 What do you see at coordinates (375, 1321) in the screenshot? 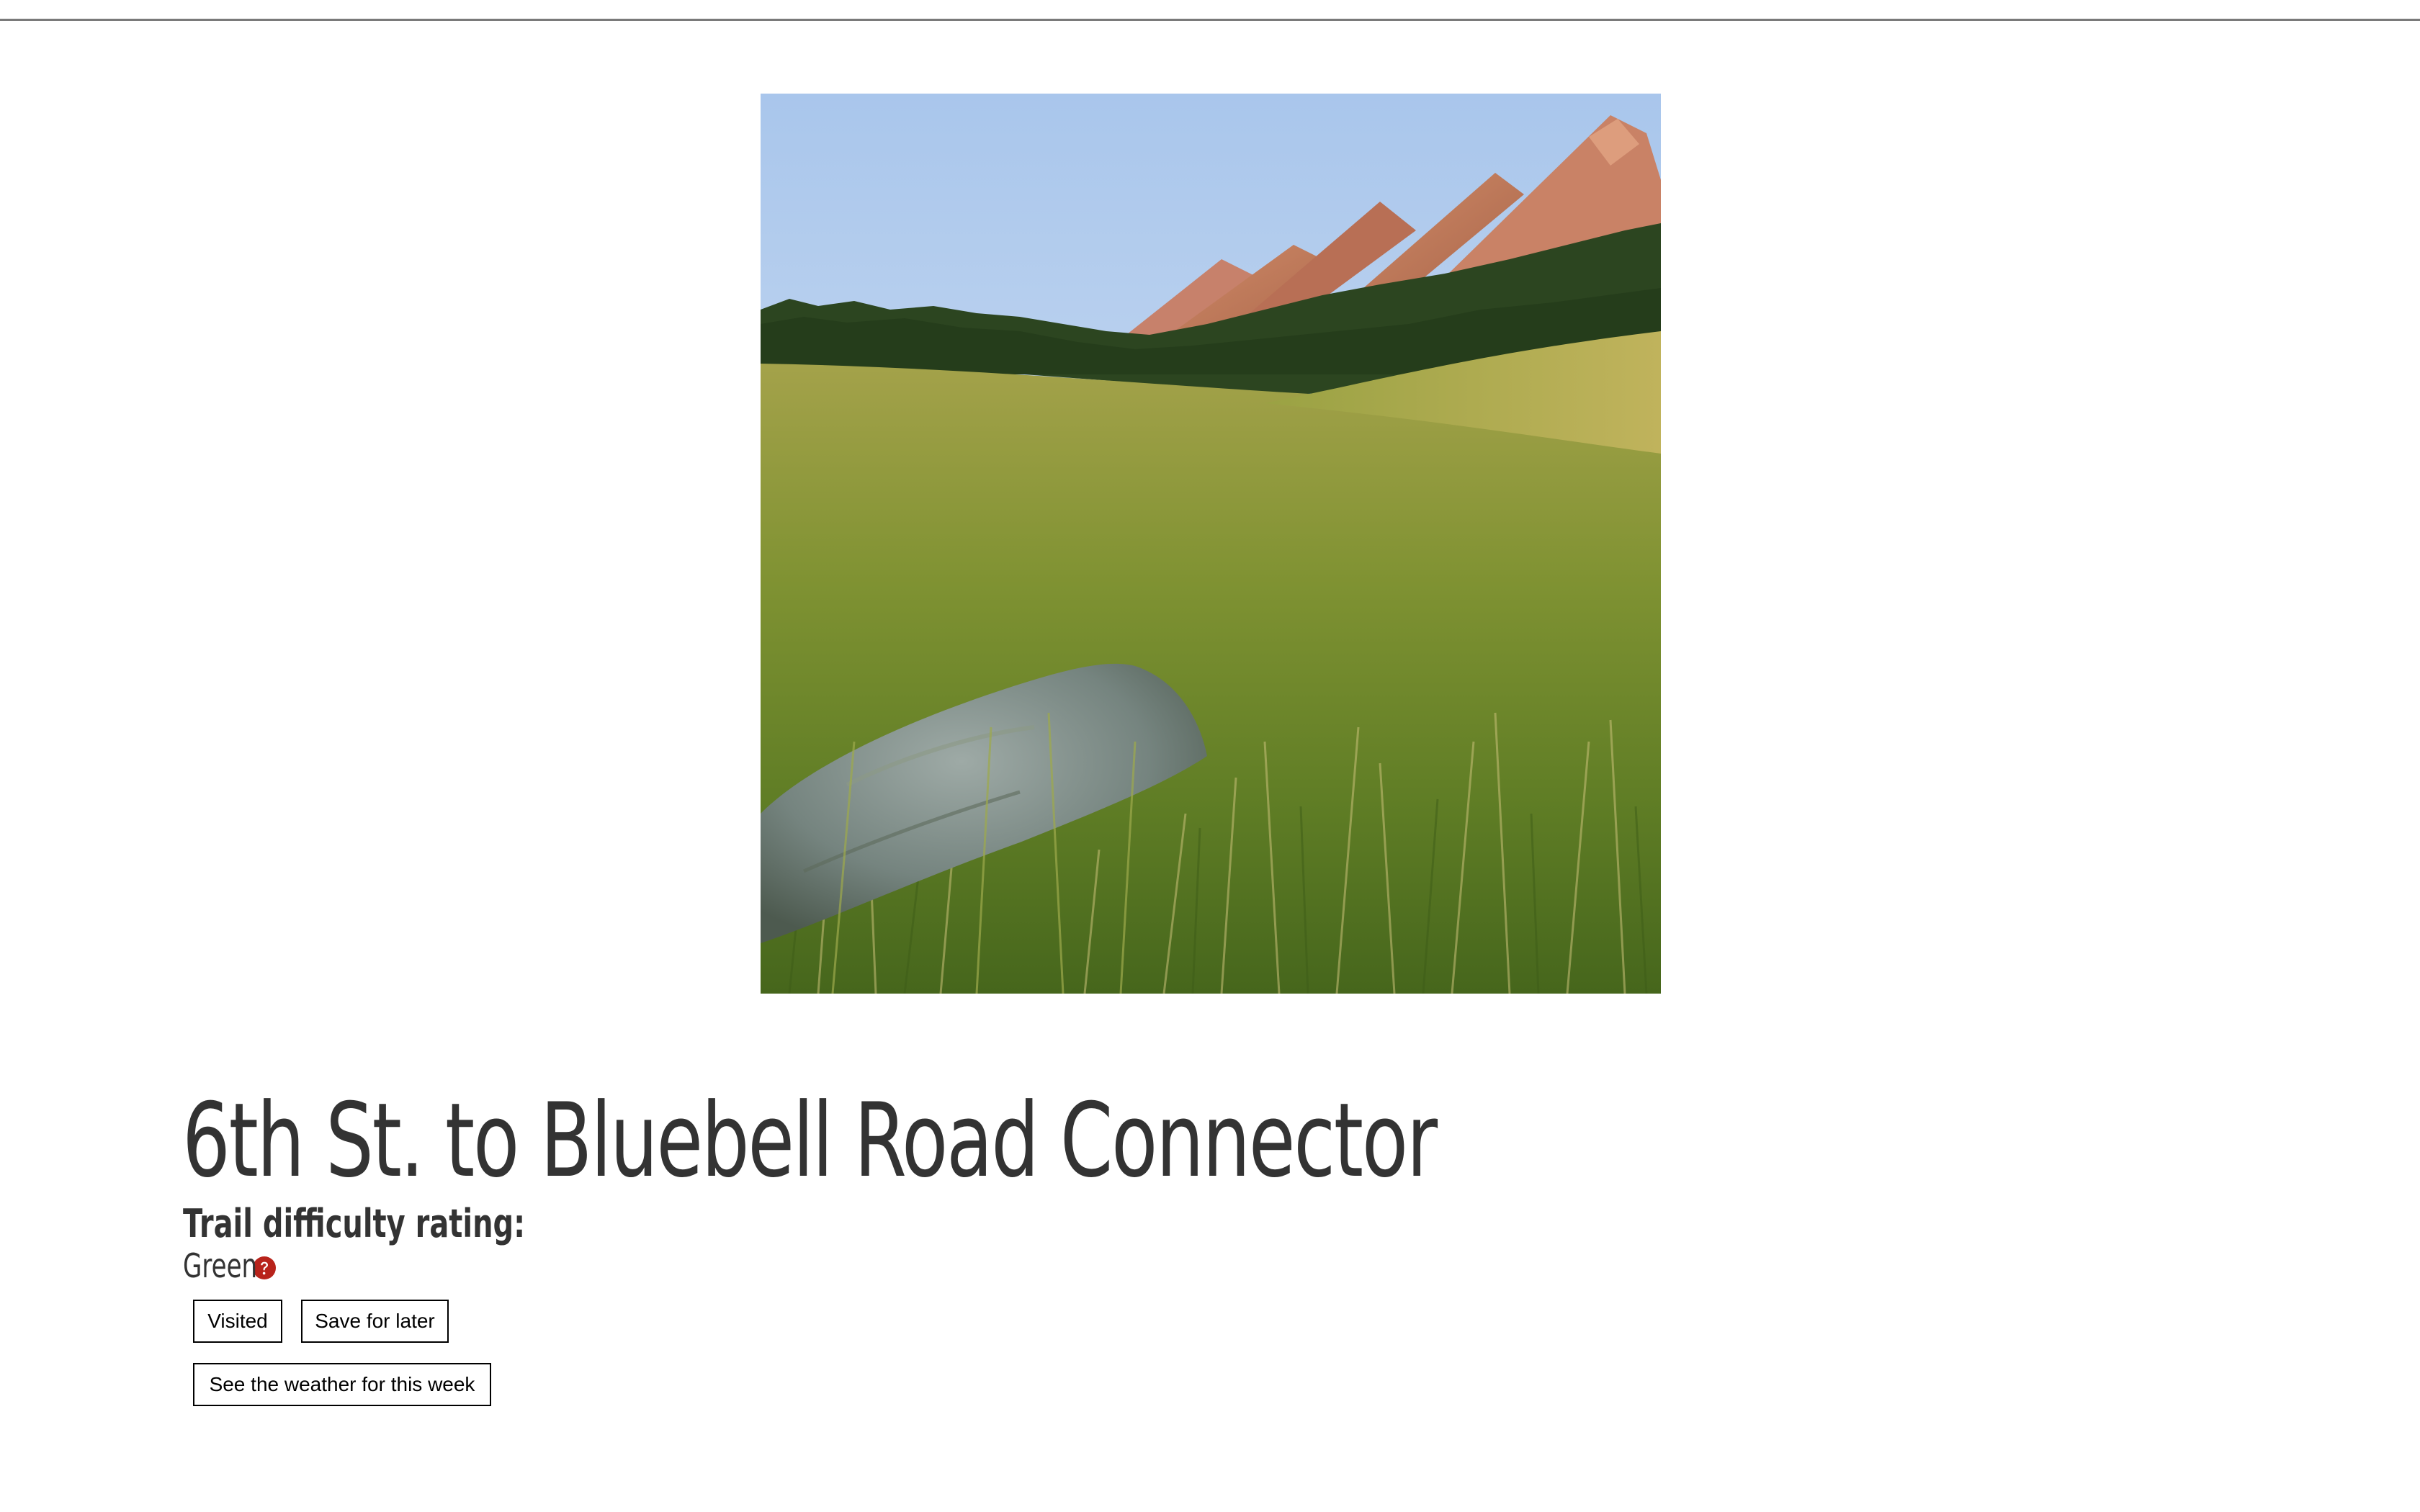
I see `save-for-later-button: Save for later` at bounding box center [375, 1321].